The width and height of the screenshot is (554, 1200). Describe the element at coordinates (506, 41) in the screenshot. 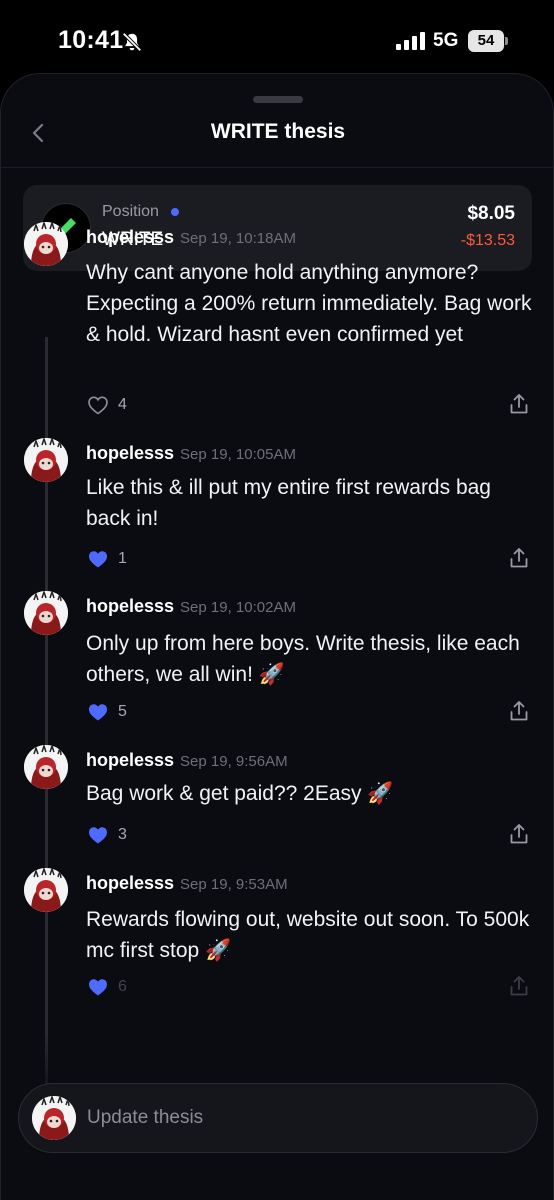

I see `battery-tip` at that location.